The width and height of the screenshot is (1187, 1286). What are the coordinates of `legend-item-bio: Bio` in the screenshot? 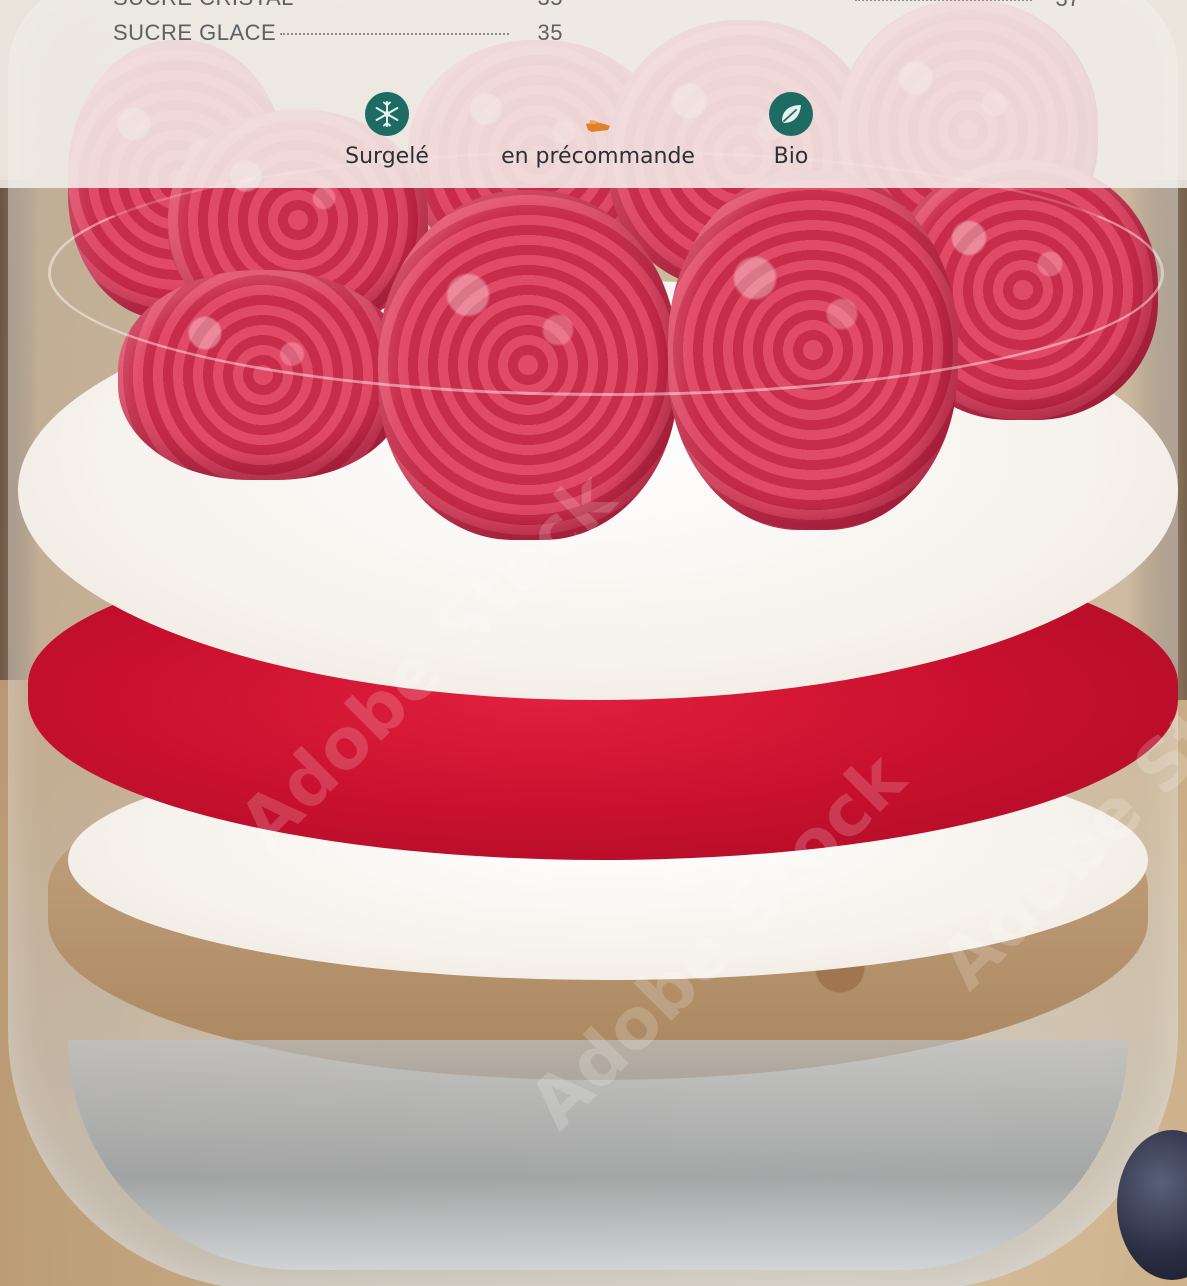 It's located at (791, 130).